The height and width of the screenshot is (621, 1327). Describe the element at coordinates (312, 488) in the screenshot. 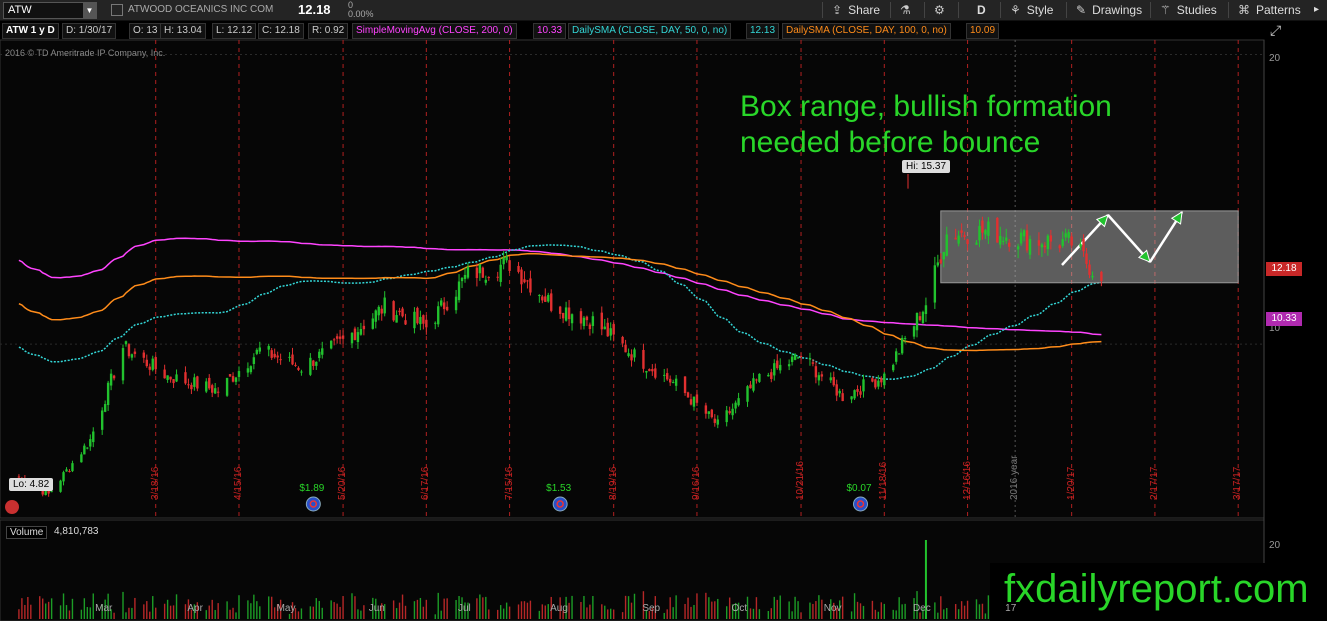

I see `dividend-label: $1.89` at that location.